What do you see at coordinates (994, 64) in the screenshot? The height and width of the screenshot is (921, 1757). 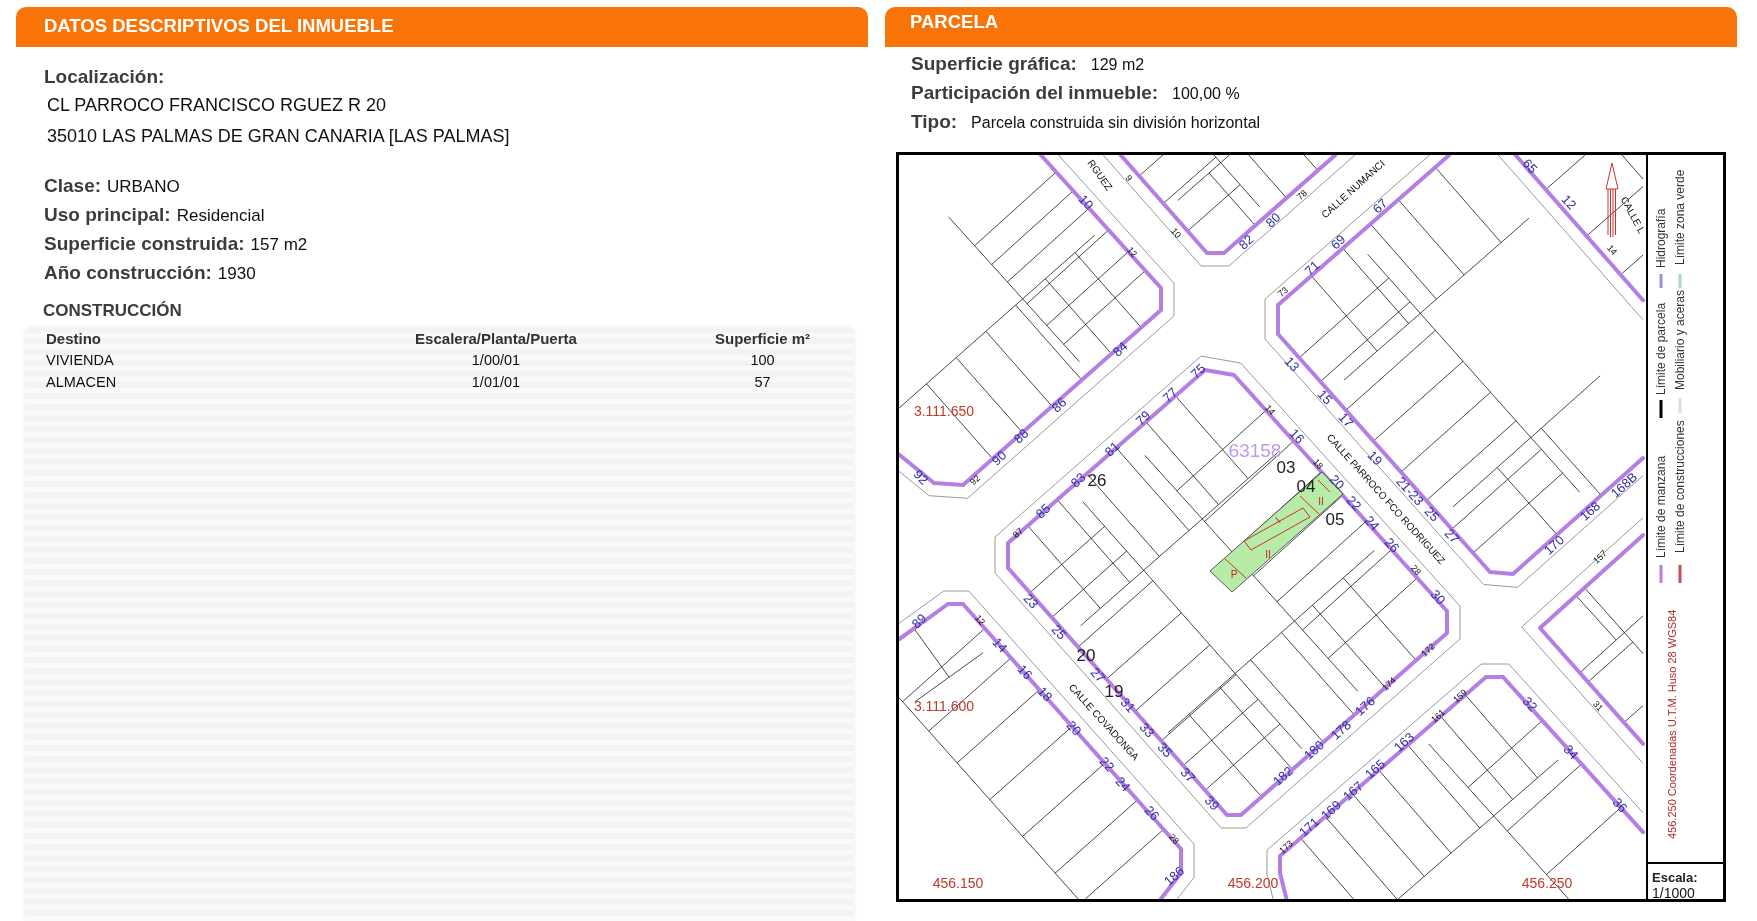 I see `field-label: Superficie gráfica:` at bounding box center [994, 64].